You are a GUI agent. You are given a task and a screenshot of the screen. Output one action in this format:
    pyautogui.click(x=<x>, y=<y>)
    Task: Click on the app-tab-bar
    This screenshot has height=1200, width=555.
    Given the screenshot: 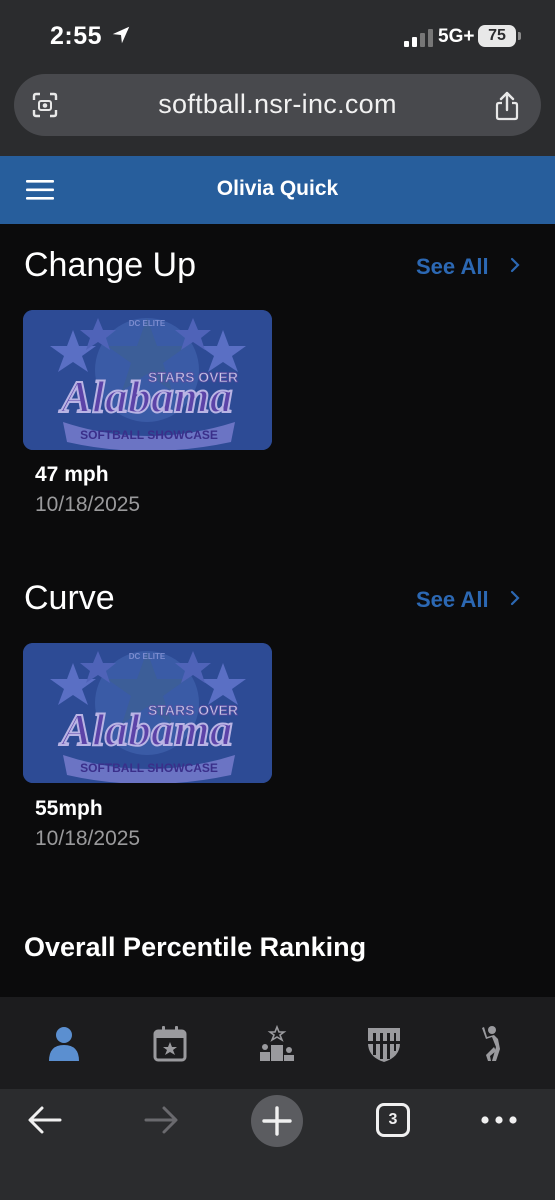 What is the action you would take?
    pyautogui.click(x=277, y=1043)
    